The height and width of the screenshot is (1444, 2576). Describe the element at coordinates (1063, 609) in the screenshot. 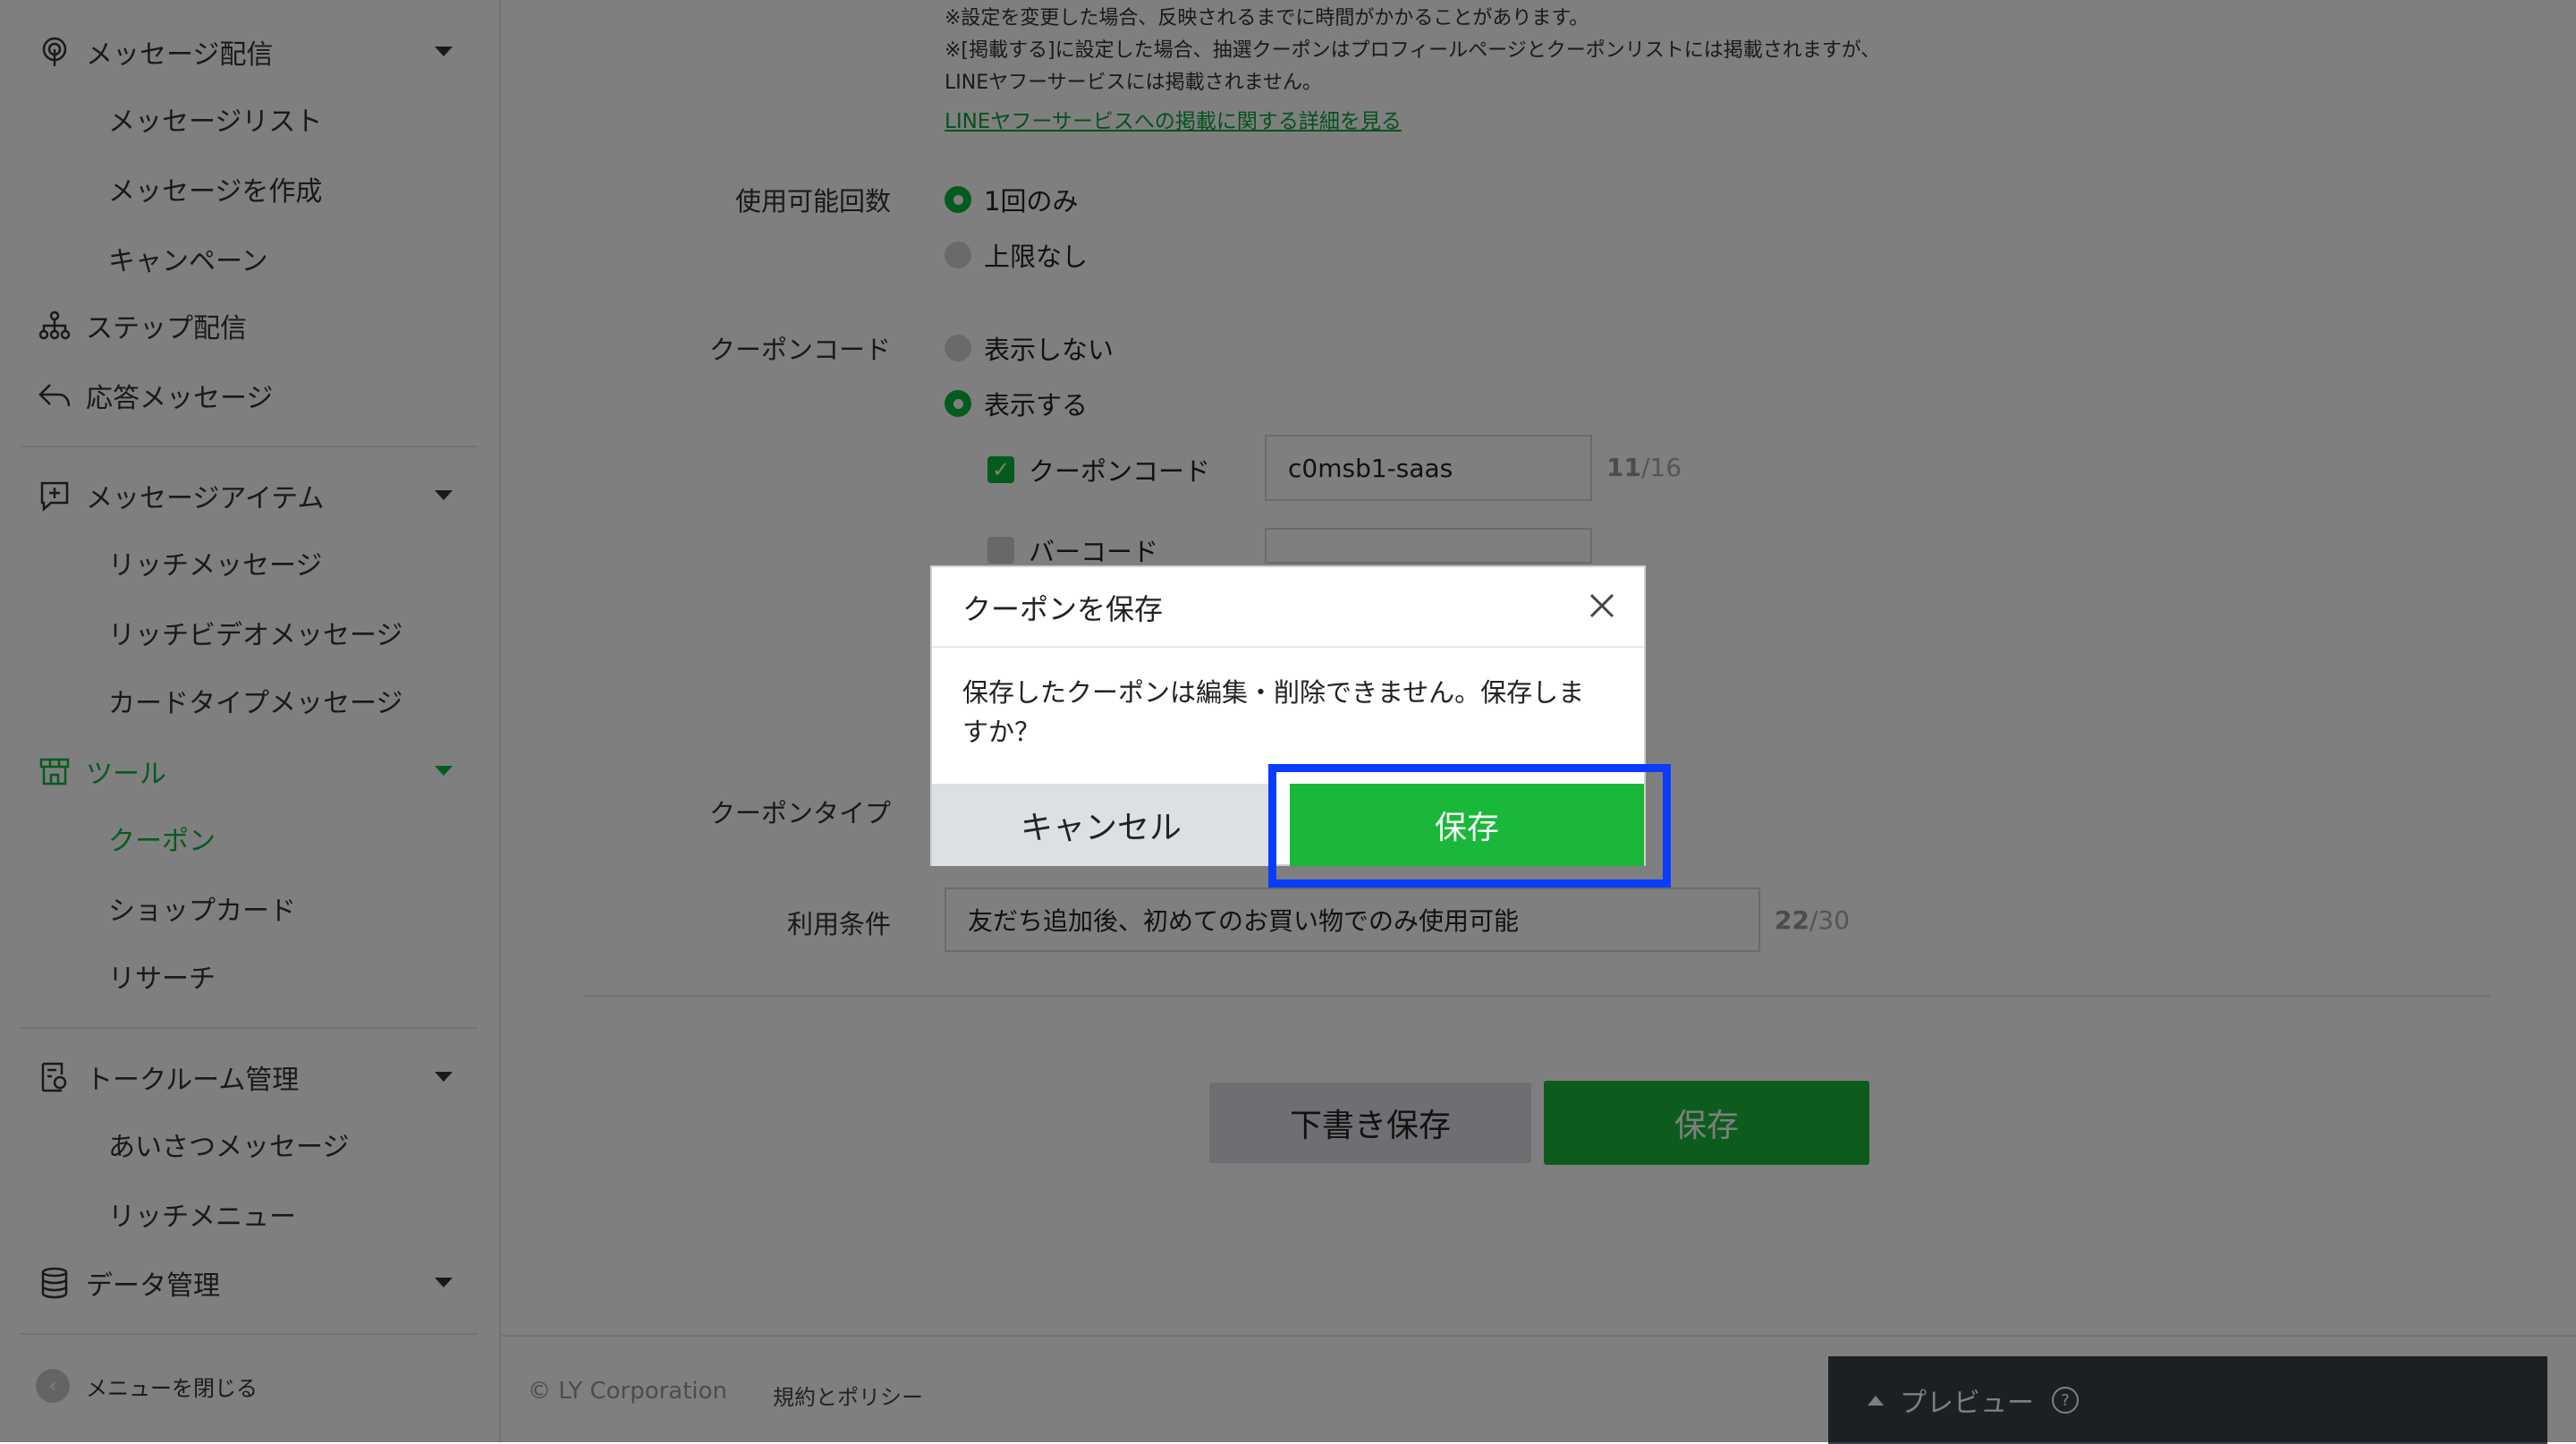

I see `dialog-title: クーポンを保存` at that location.